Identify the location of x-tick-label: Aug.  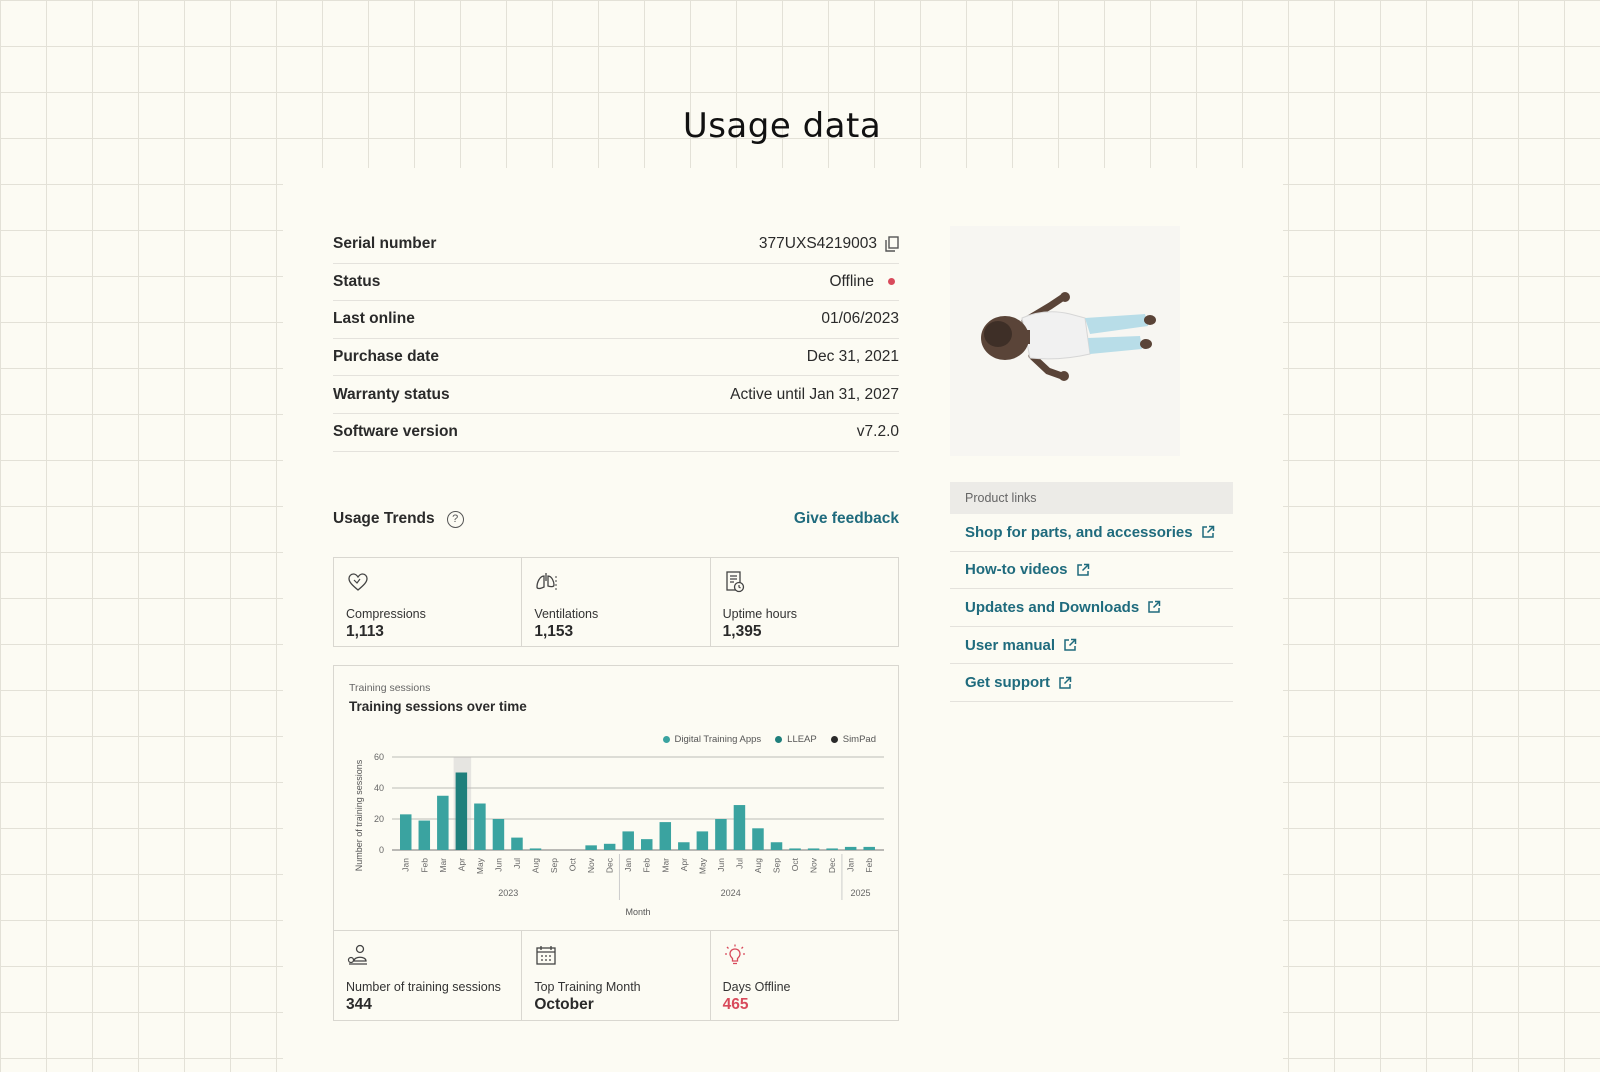
(536, 865).